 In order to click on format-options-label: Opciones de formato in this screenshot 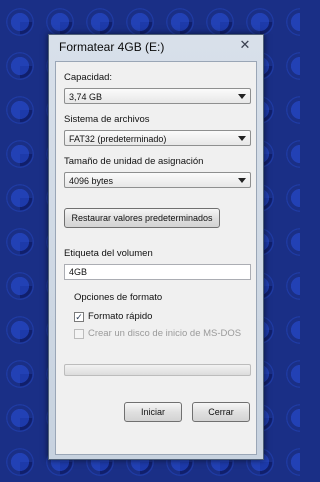, I will do `click(118, 297)`.